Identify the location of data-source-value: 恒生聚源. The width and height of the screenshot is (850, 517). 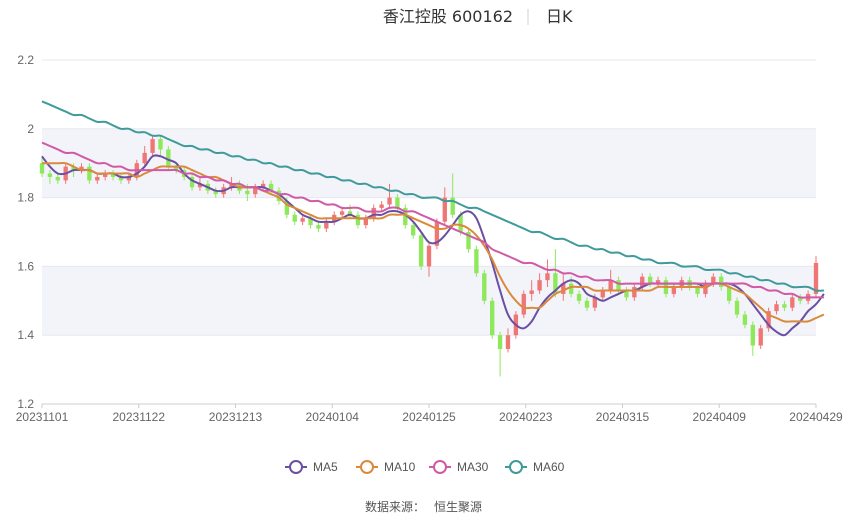
(458, 507).